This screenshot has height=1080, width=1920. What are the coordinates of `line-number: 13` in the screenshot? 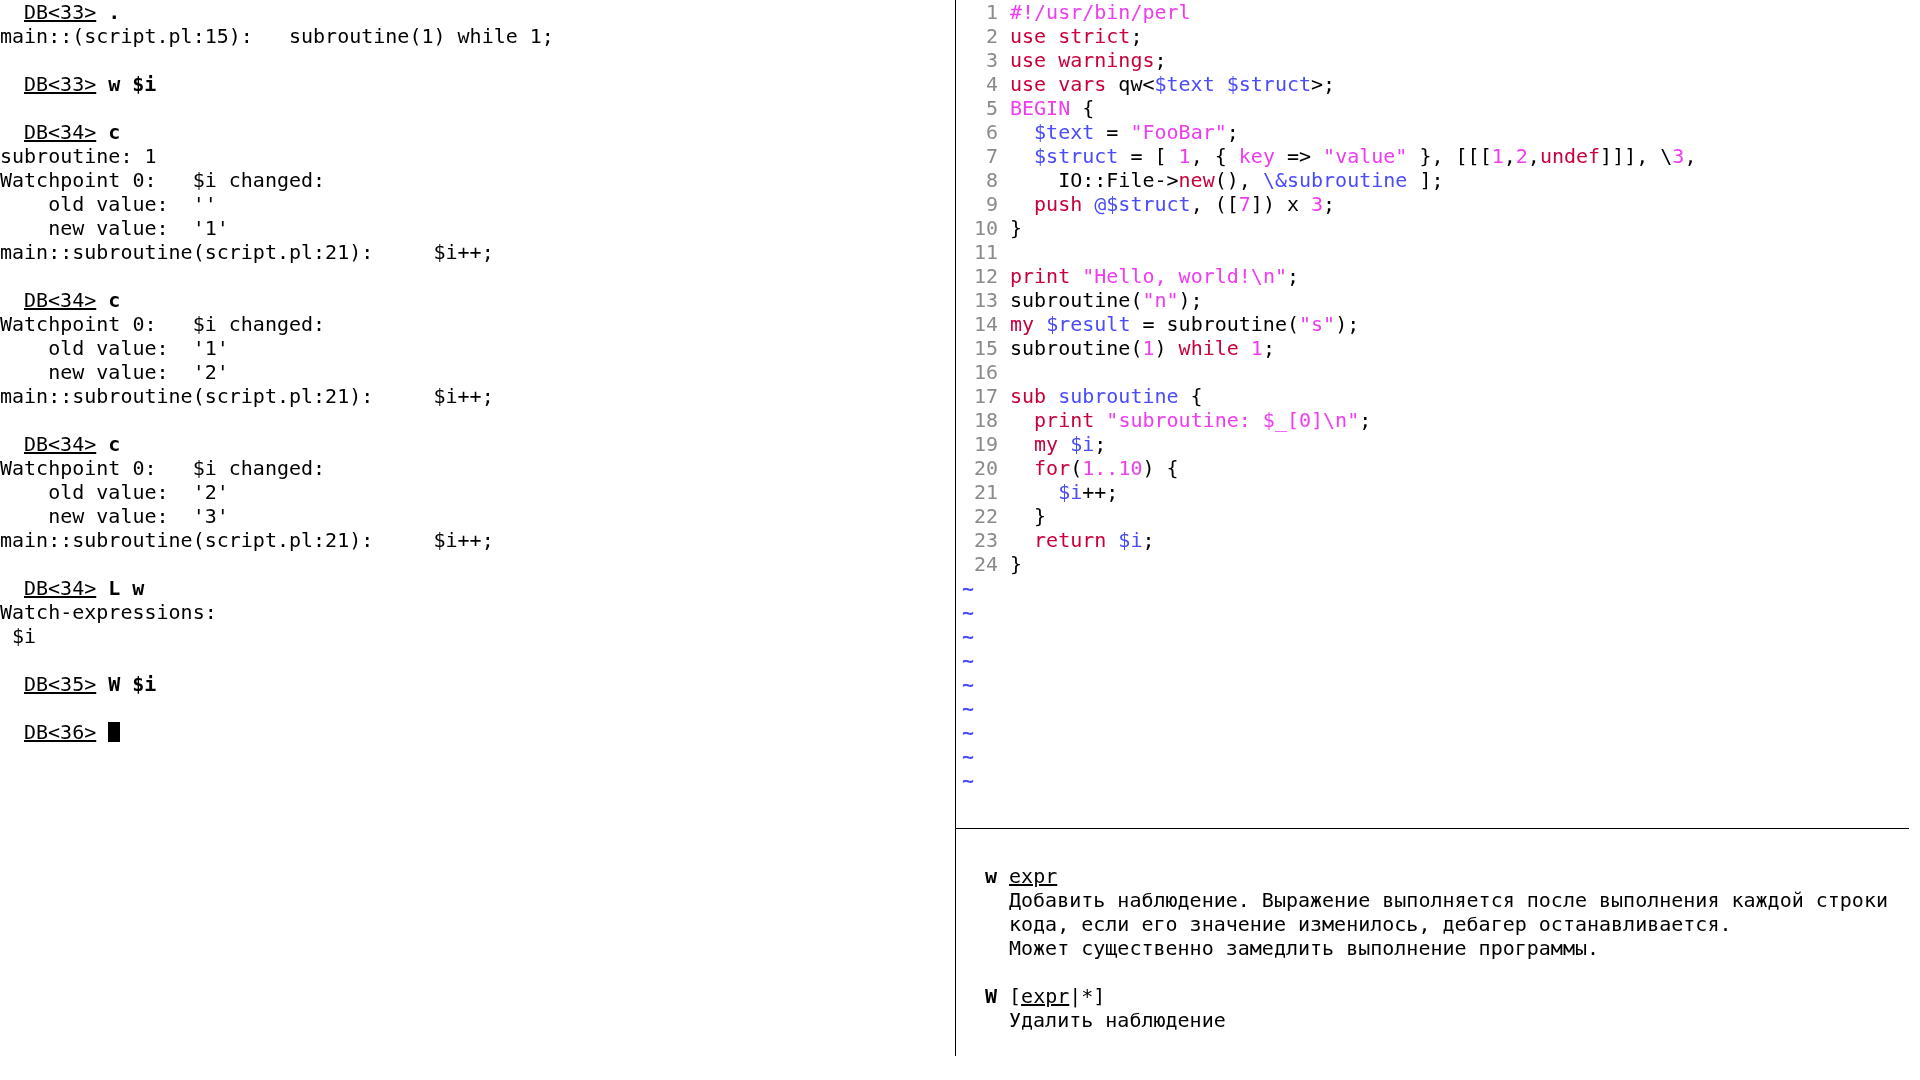 It's located at (985, 300).